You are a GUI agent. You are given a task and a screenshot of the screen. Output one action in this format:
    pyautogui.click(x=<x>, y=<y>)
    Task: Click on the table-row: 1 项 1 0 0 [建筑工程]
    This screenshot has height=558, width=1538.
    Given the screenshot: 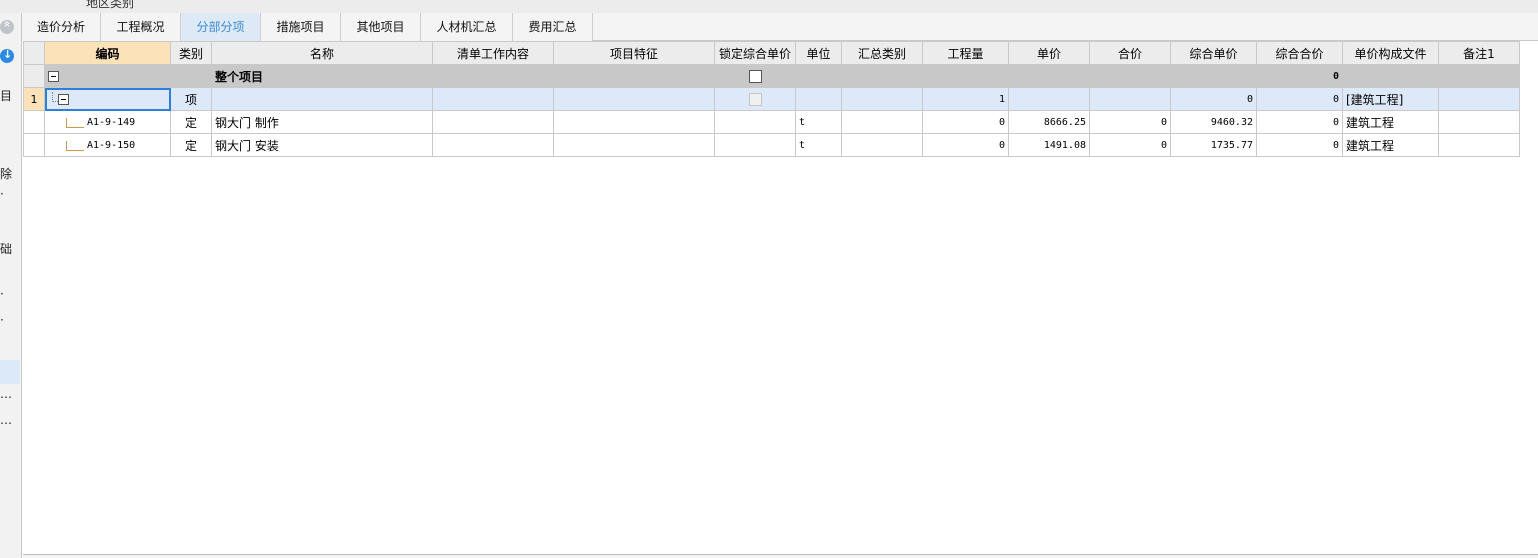 What is the action you would take?
    pyautogui.click(x=771, y=99)
    